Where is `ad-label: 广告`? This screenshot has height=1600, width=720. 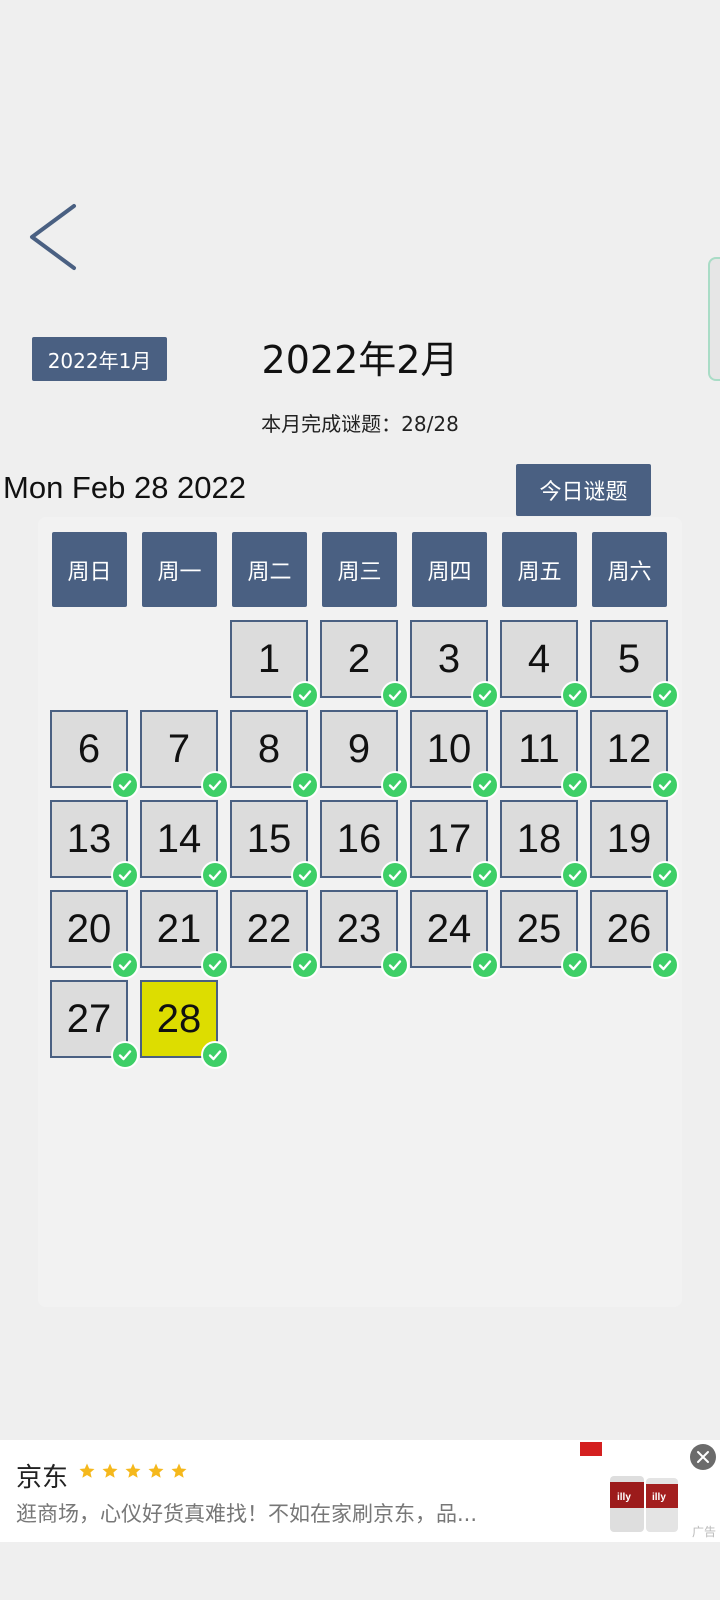
ad-label: 广告 is located at coordinates (703, 1532).